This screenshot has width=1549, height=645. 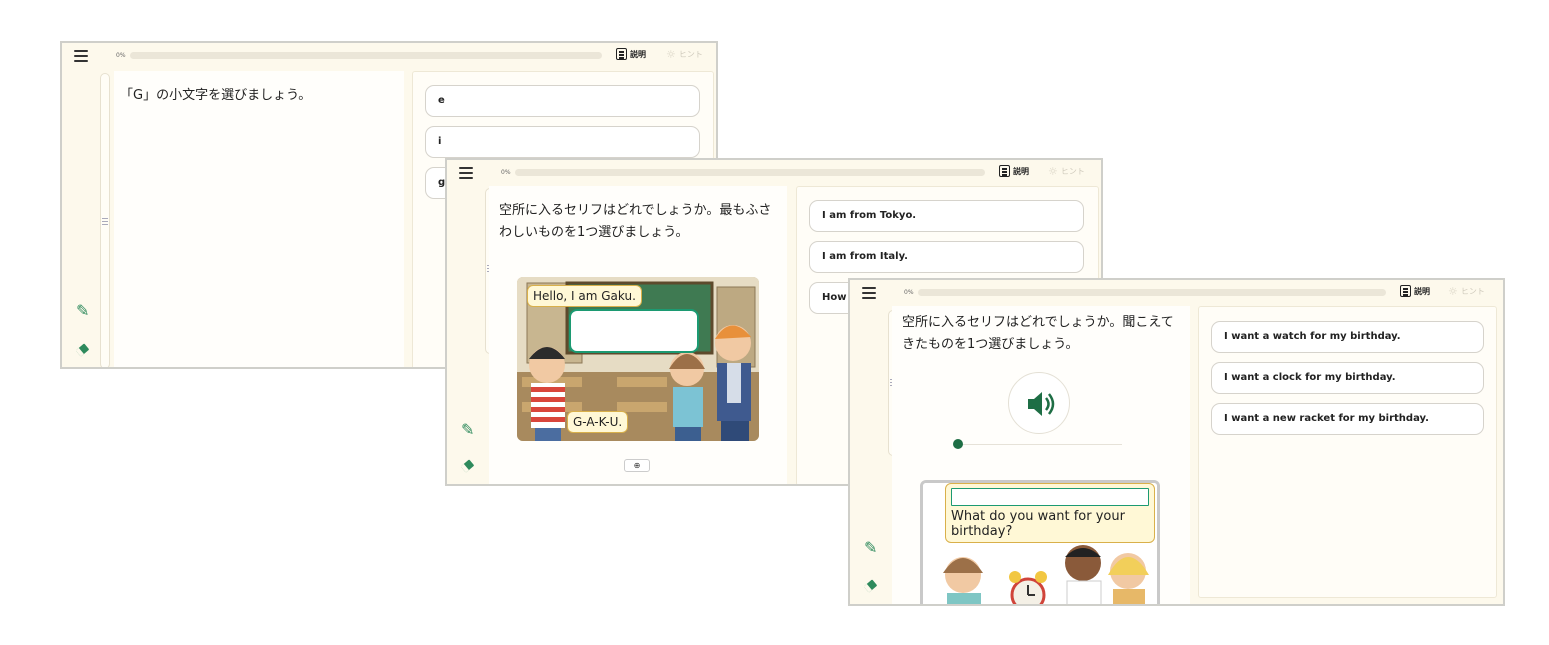 What do you see at coordinates (1038, 333) in the screenshot?
I see `question-text: 空所に入るセリフはどれでしょうか。聞こえてきたものを1つ選びましょう。` at bounding box center [1038, 333].